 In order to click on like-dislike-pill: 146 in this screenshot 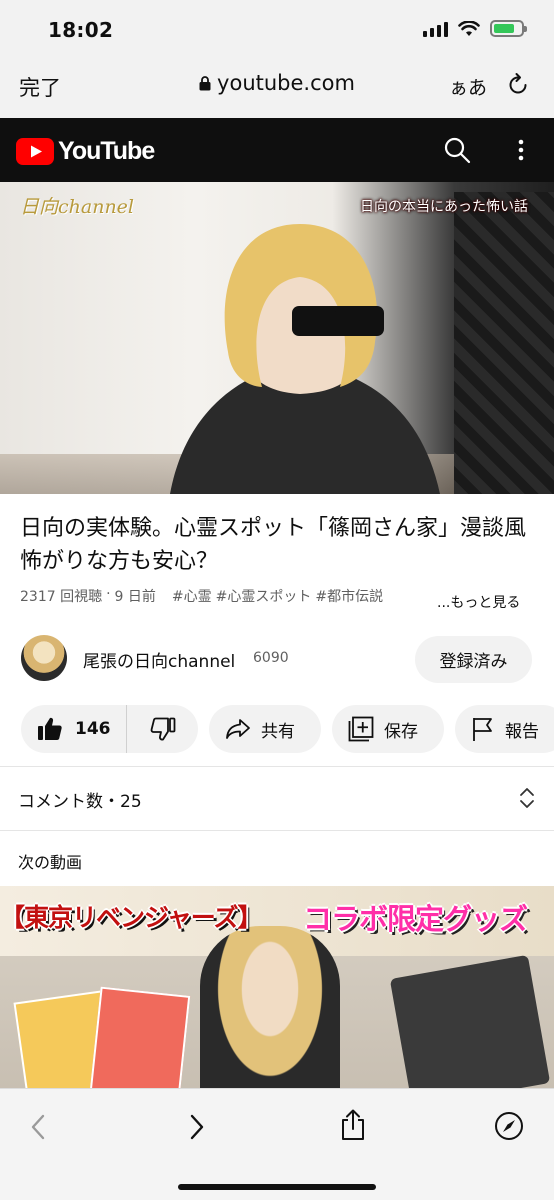, I will do `click(109, 729)`.